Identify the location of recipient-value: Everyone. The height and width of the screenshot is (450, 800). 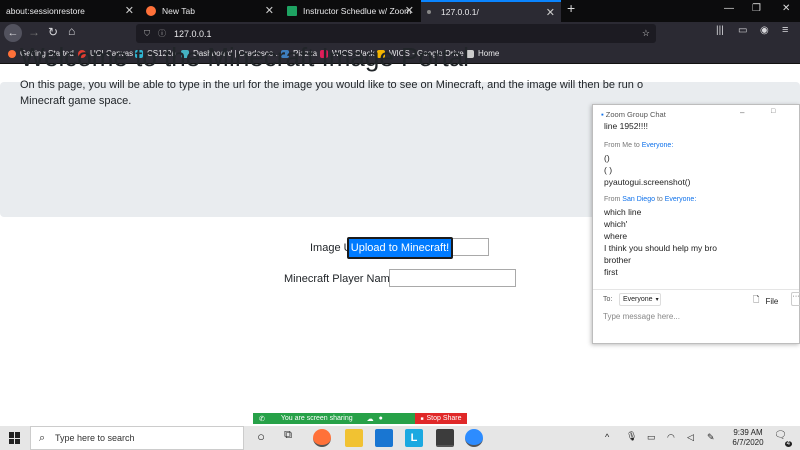
(638, 299).